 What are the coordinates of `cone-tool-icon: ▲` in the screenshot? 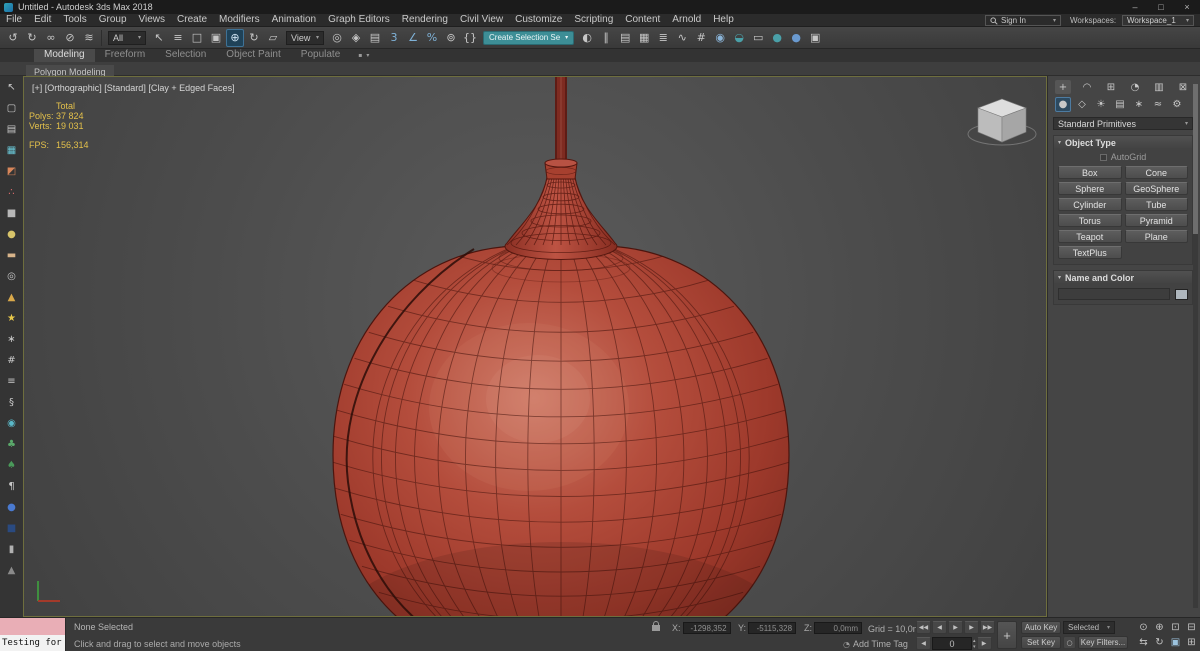 It's located at (11, 297).